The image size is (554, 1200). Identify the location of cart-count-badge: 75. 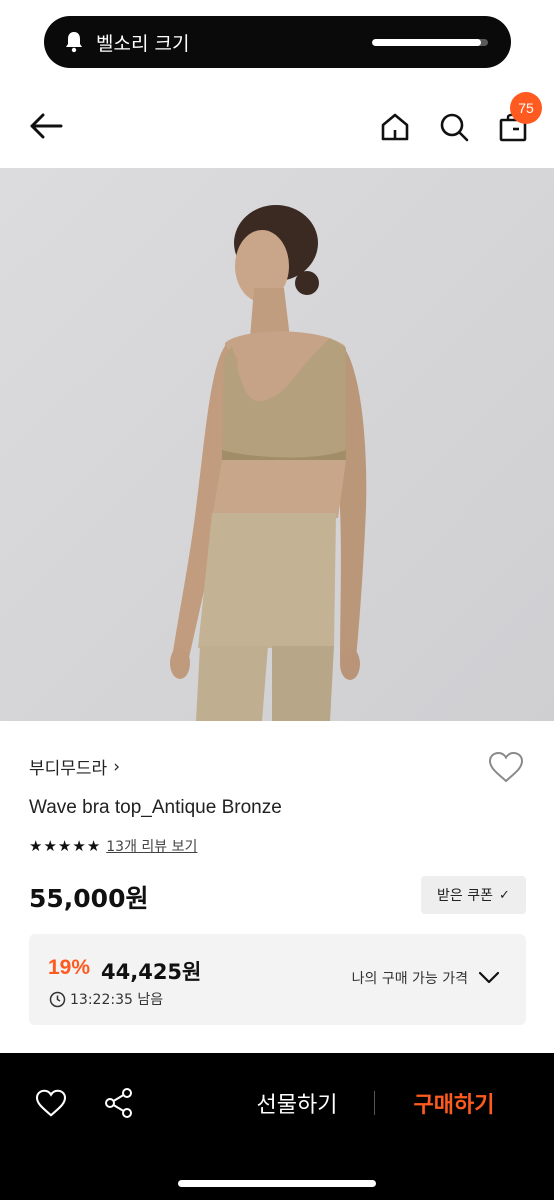
(526, 108).